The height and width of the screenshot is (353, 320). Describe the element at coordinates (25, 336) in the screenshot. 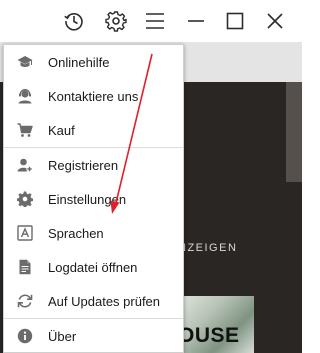

I see `info-icon` at that location.